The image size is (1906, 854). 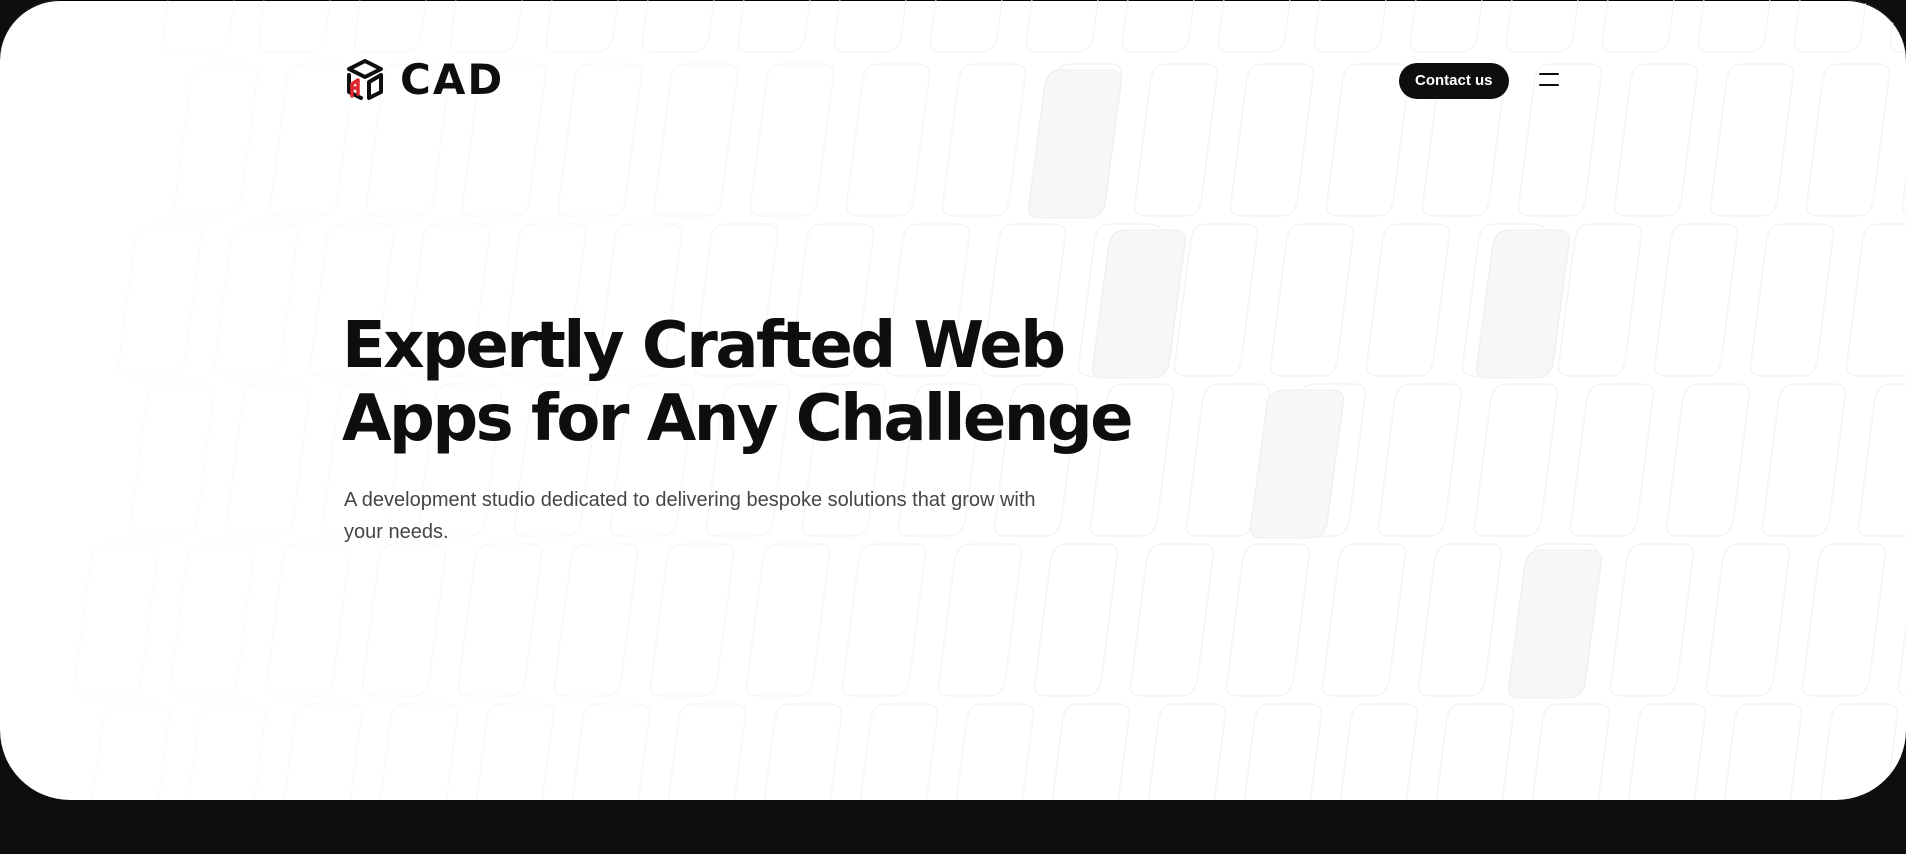 What do you see at coordinates (365, 79) in the screenshot?
I see `cube-logo-icon` at bounding box center [365, 79].